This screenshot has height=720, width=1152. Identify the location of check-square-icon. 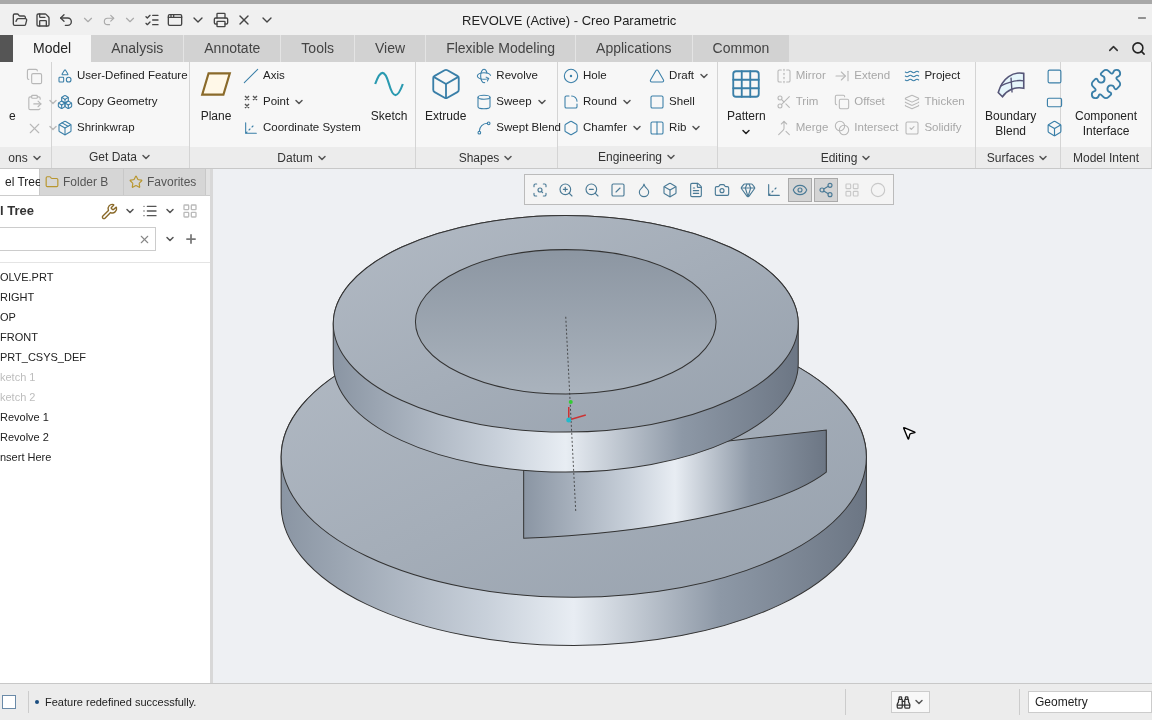
(912, 128).